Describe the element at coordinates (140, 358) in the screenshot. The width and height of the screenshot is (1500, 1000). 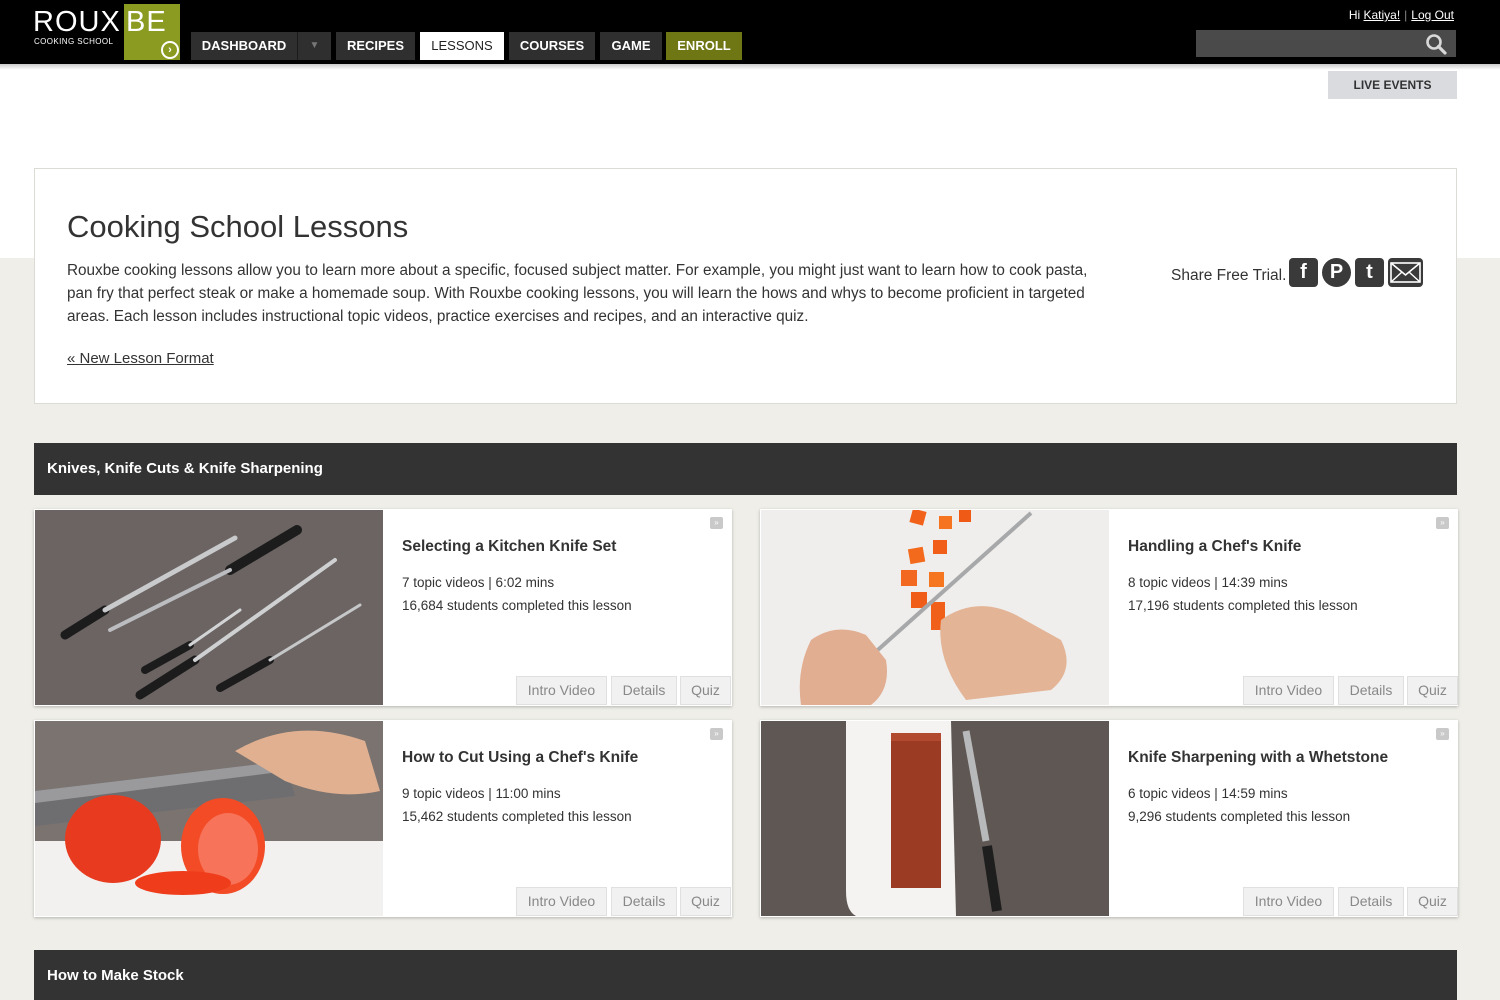
I see `new-lesson-format-link: « New Lesson Format` at that location.